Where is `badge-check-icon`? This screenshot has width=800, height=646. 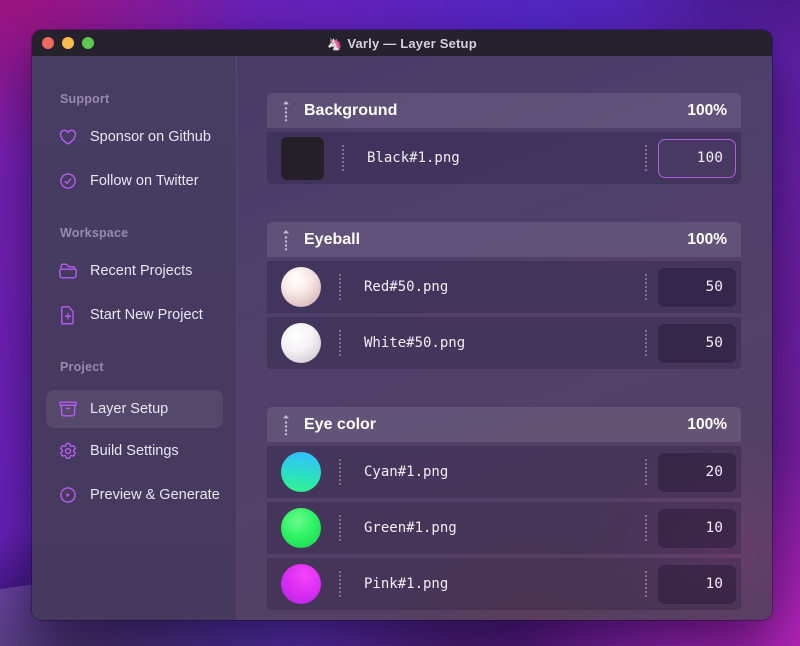
badge-check-icon is located at coordinates (68, 181).